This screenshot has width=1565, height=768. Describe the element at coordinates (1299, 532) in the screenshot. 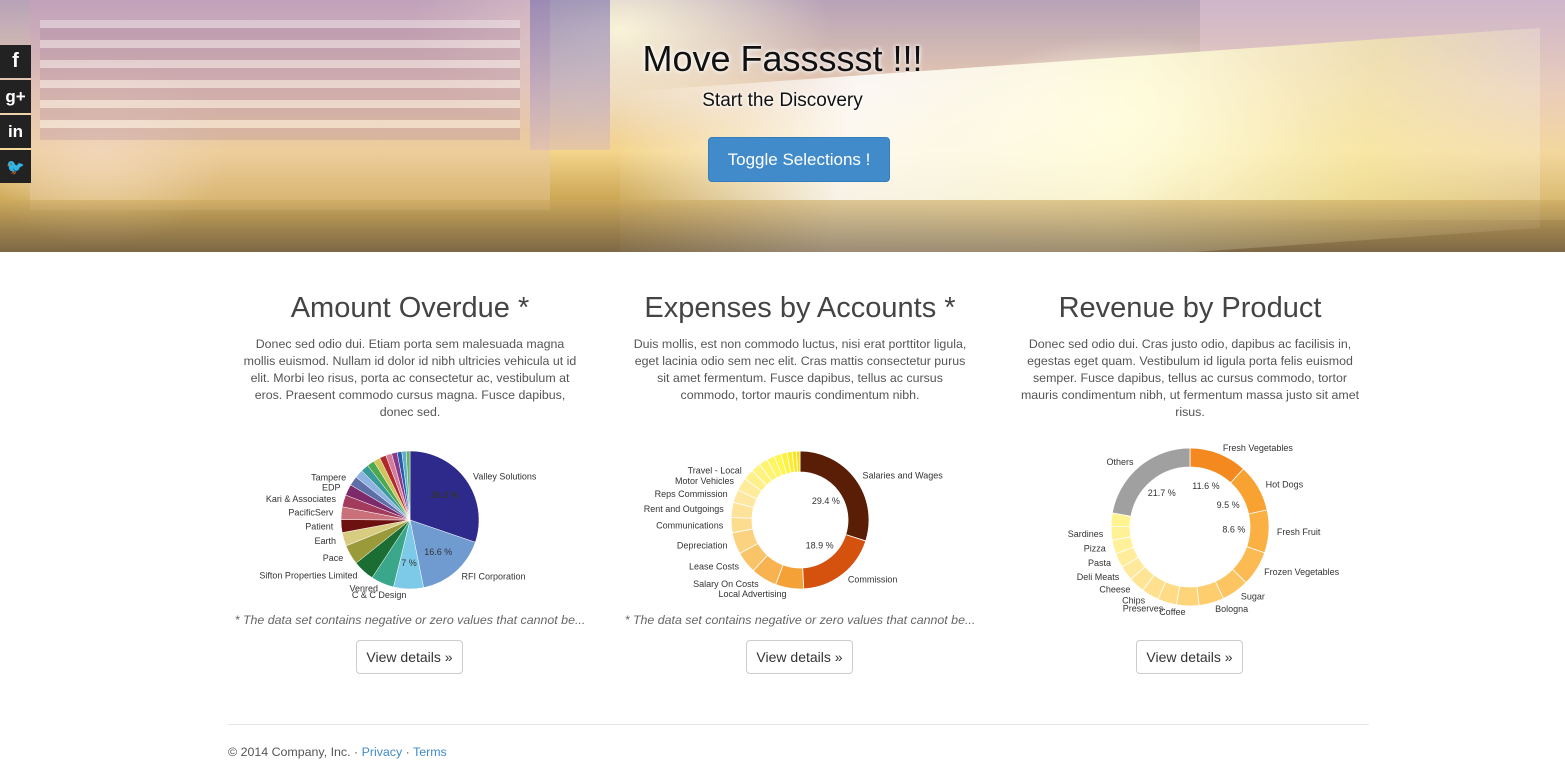

I see `slice-label: Fresh Fruit` at that location.